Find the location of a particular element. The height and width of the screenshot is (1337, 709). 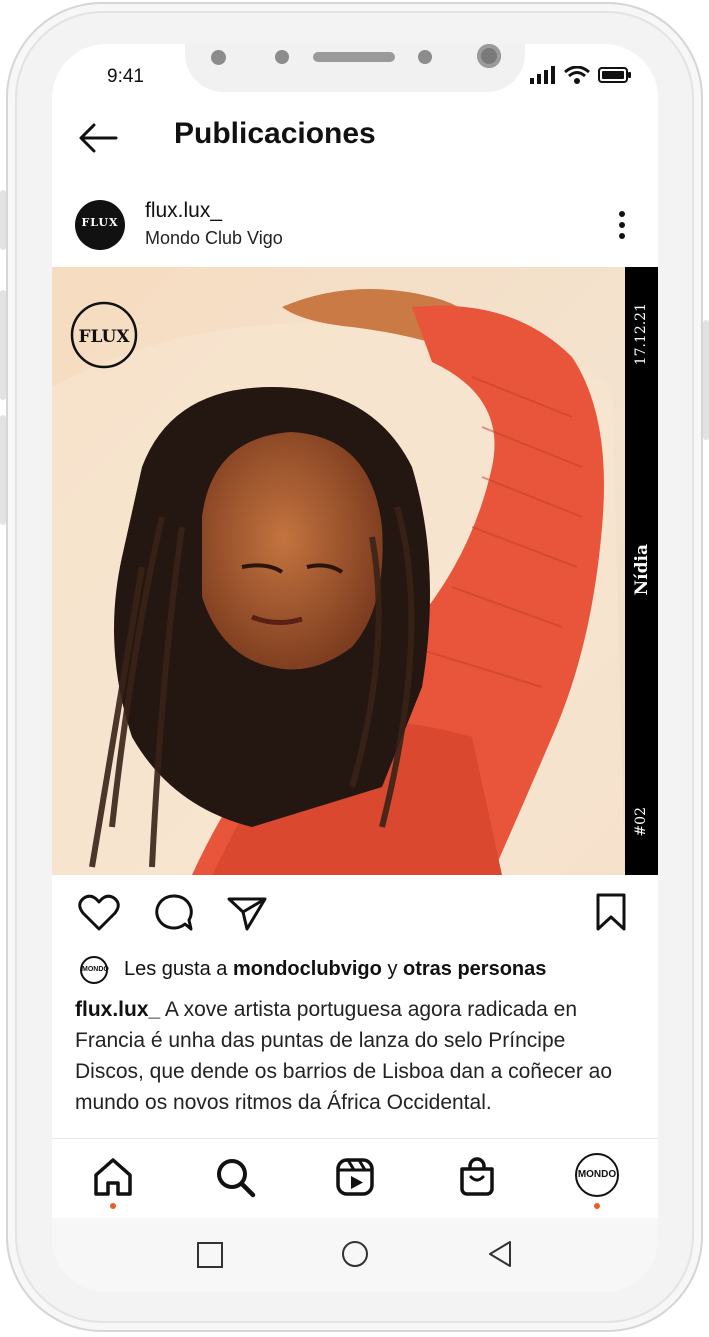

bottom-nav: MONDO is located at coordinates (355, 1178).